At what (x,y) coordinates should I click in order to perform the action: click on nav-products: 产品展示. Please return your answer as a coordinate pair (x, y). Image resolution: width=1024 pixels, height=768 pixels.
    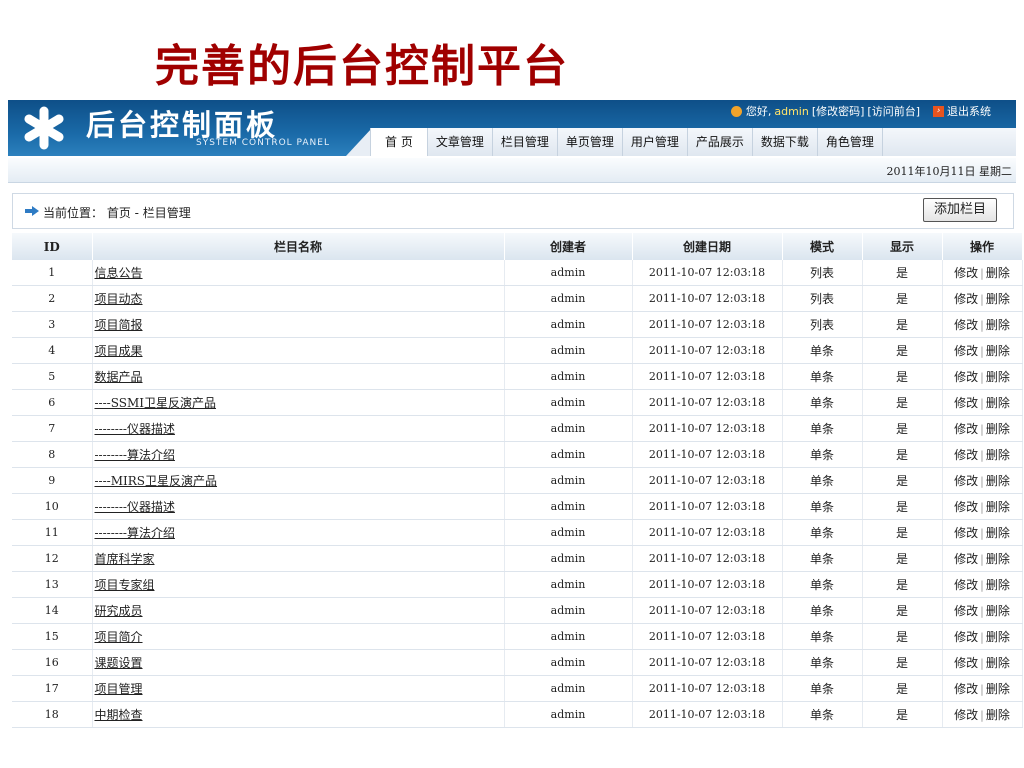
    Looking at the image, I should click on (720, 142).